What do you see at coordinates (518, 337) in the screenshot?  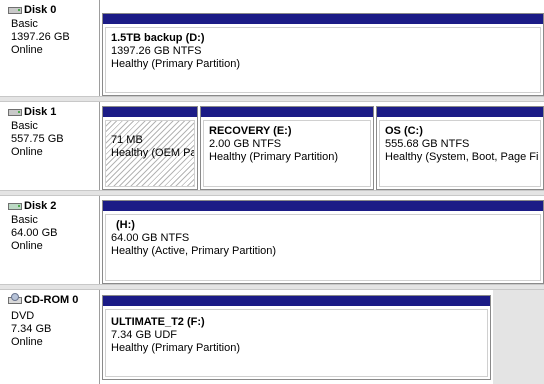 I see `unallocated-area` at bounding box center [518, 337].